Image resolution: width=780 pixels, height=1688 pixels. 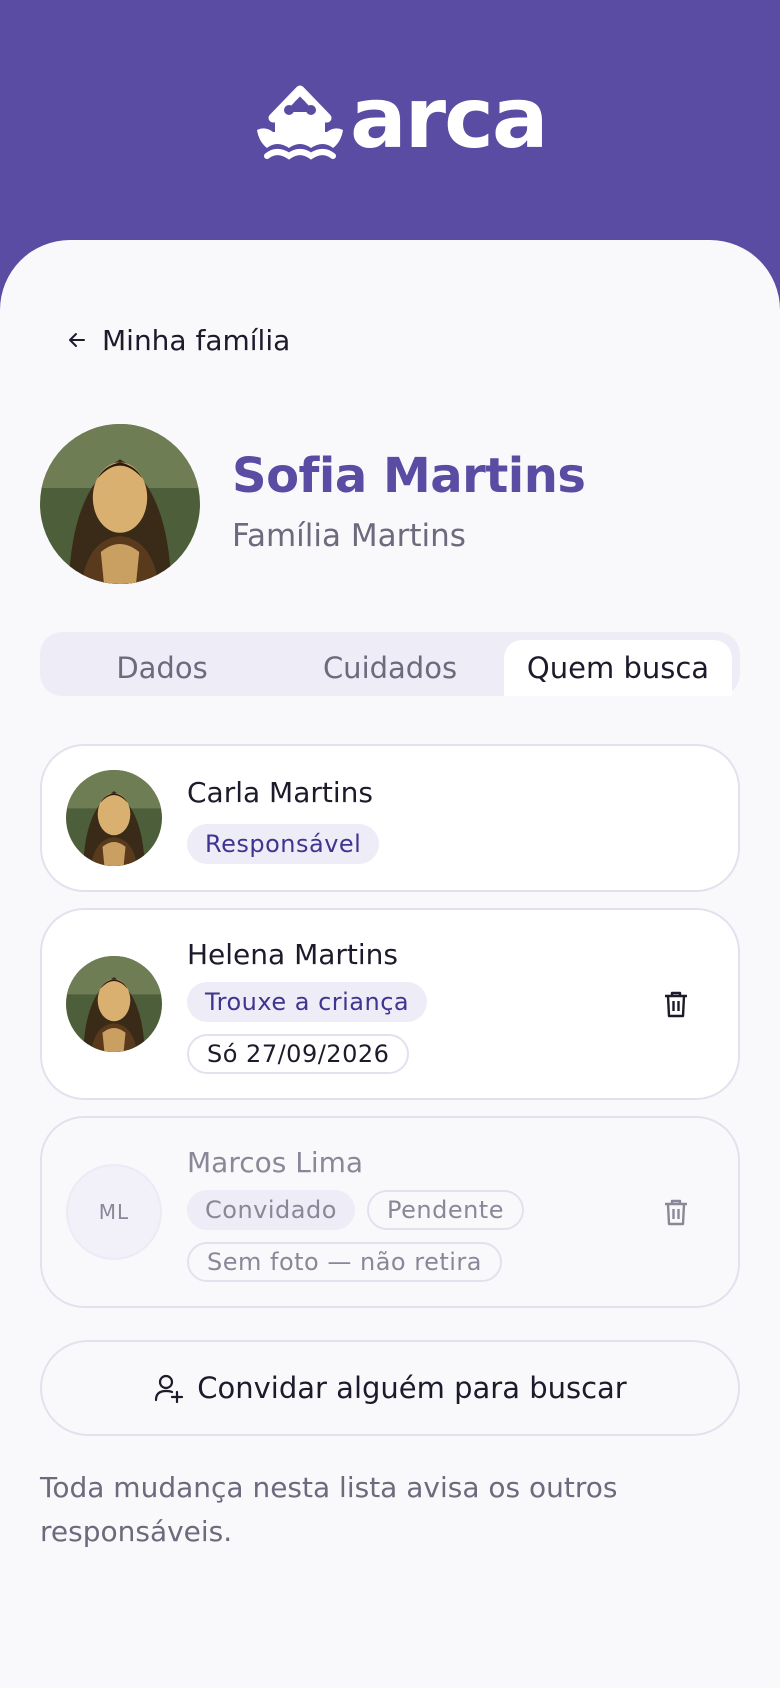 I want to click on tab-quem-busca: Quem busca, so click(x=618, y=668).